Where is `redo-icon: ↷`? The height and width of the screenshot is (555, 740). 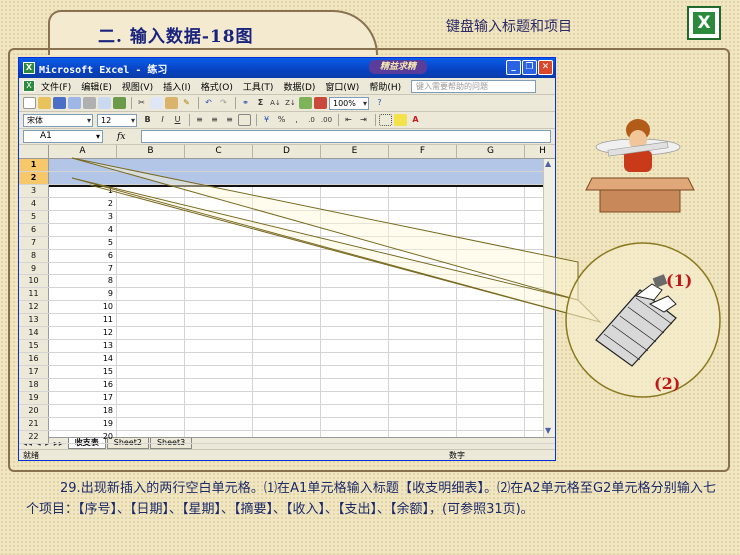 redo-icon: ↷ is located at coordinates (223, 103).